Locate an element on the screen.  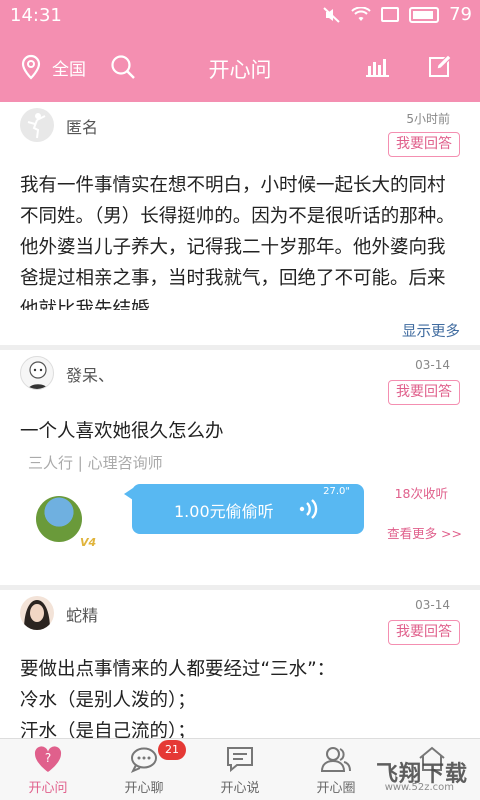
top-bar: 14:31 79 全国 开心问 is located at coordinates (240, 51).